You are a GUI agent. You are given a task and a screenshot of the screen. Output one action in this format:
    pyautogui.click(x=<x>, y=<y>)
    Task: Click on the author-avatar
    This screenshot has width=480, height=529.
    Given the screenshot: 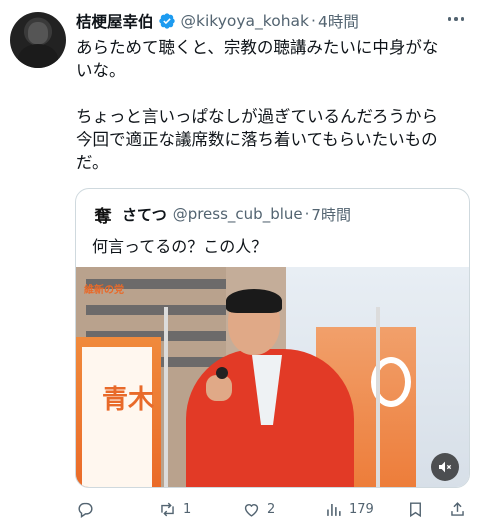 What is the action you would take?
    pyautogui.click(x=38, y=40)
    